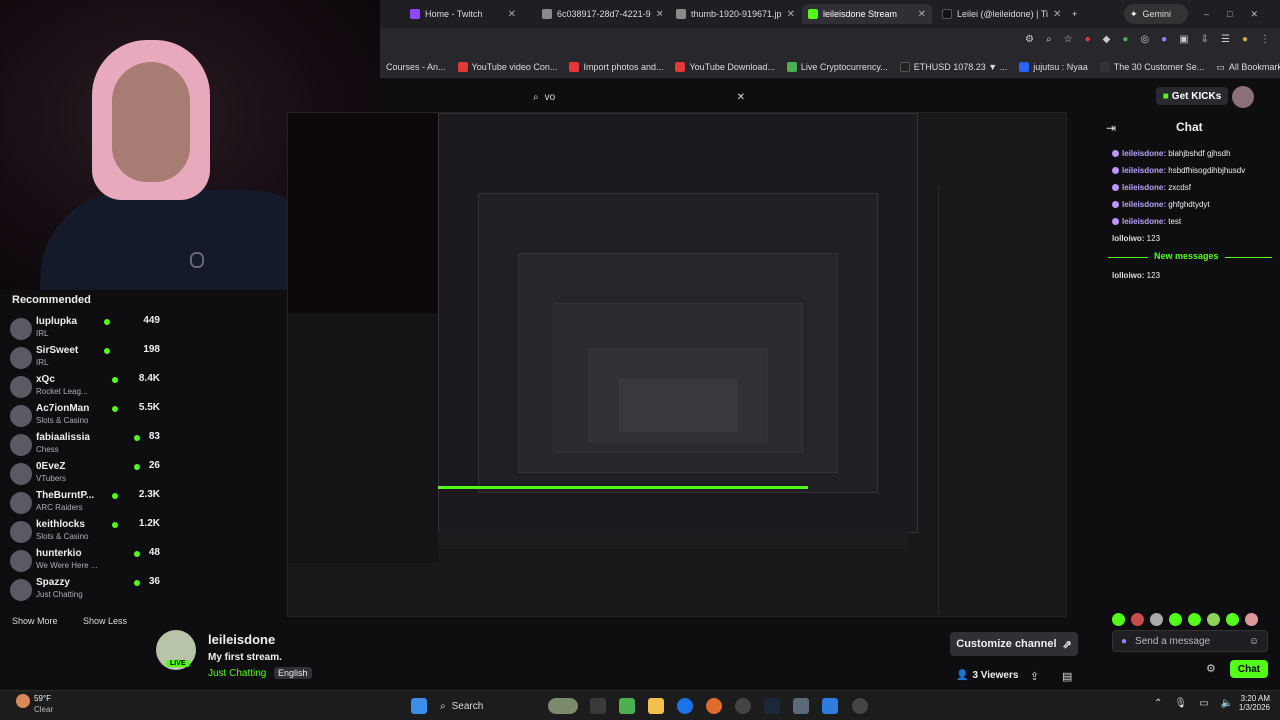  I want to click on wifi-icon: ▭, so click(1203, 703).